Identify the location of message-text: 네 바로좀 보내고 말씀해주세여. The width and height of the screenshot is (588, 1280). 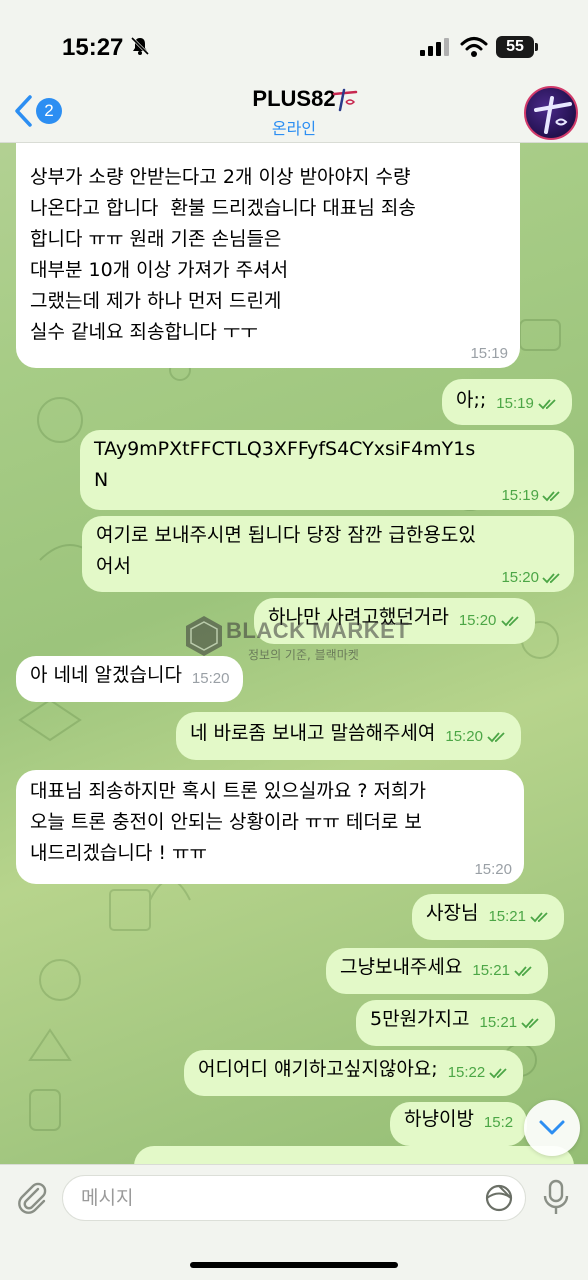
(313, 733).